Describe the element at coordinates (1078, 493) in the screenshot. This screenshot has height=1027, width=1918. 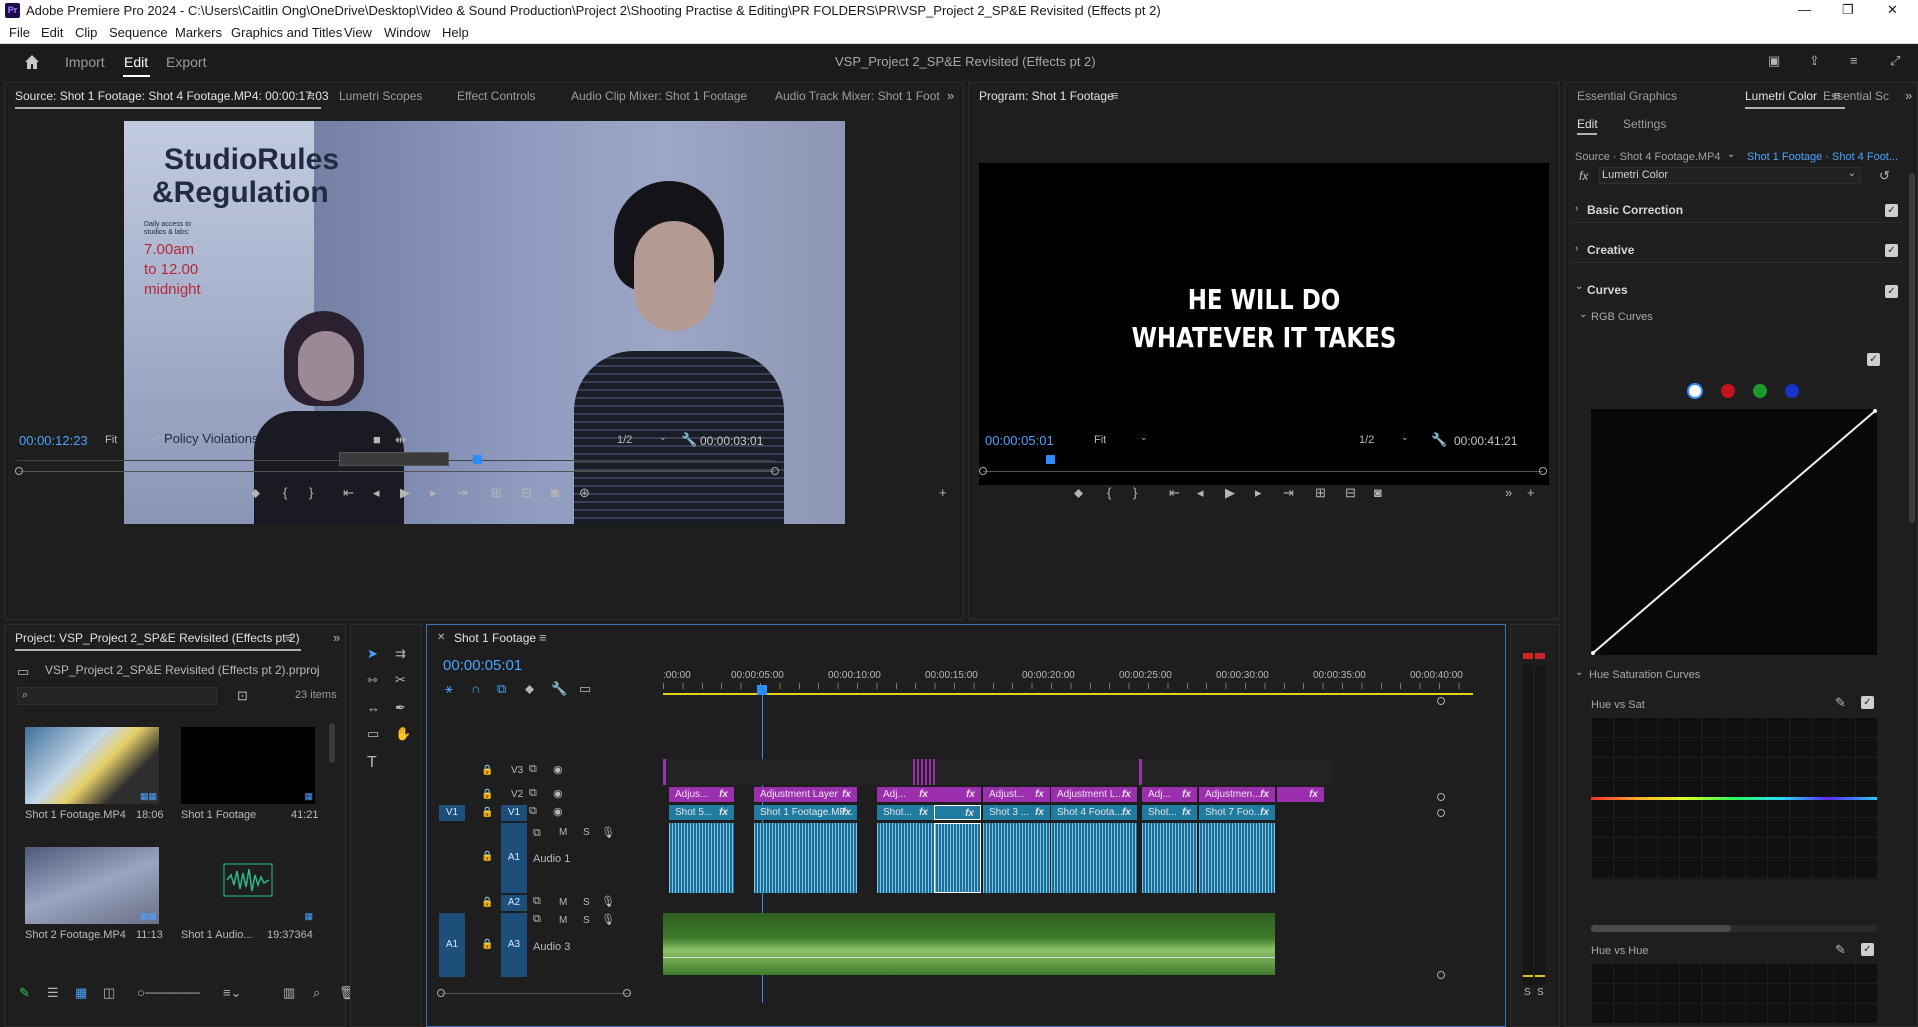
I see `add-marker-icon: ⬥` at that location.